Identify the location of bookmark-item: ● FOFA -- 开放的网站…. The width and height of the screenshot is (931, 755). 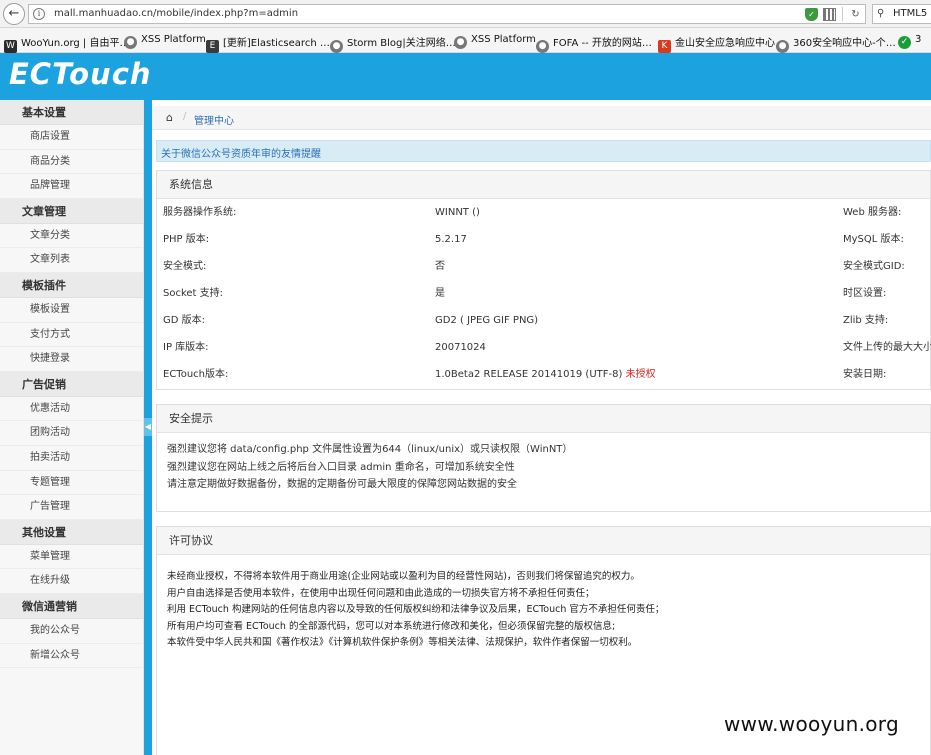
(594, 43).